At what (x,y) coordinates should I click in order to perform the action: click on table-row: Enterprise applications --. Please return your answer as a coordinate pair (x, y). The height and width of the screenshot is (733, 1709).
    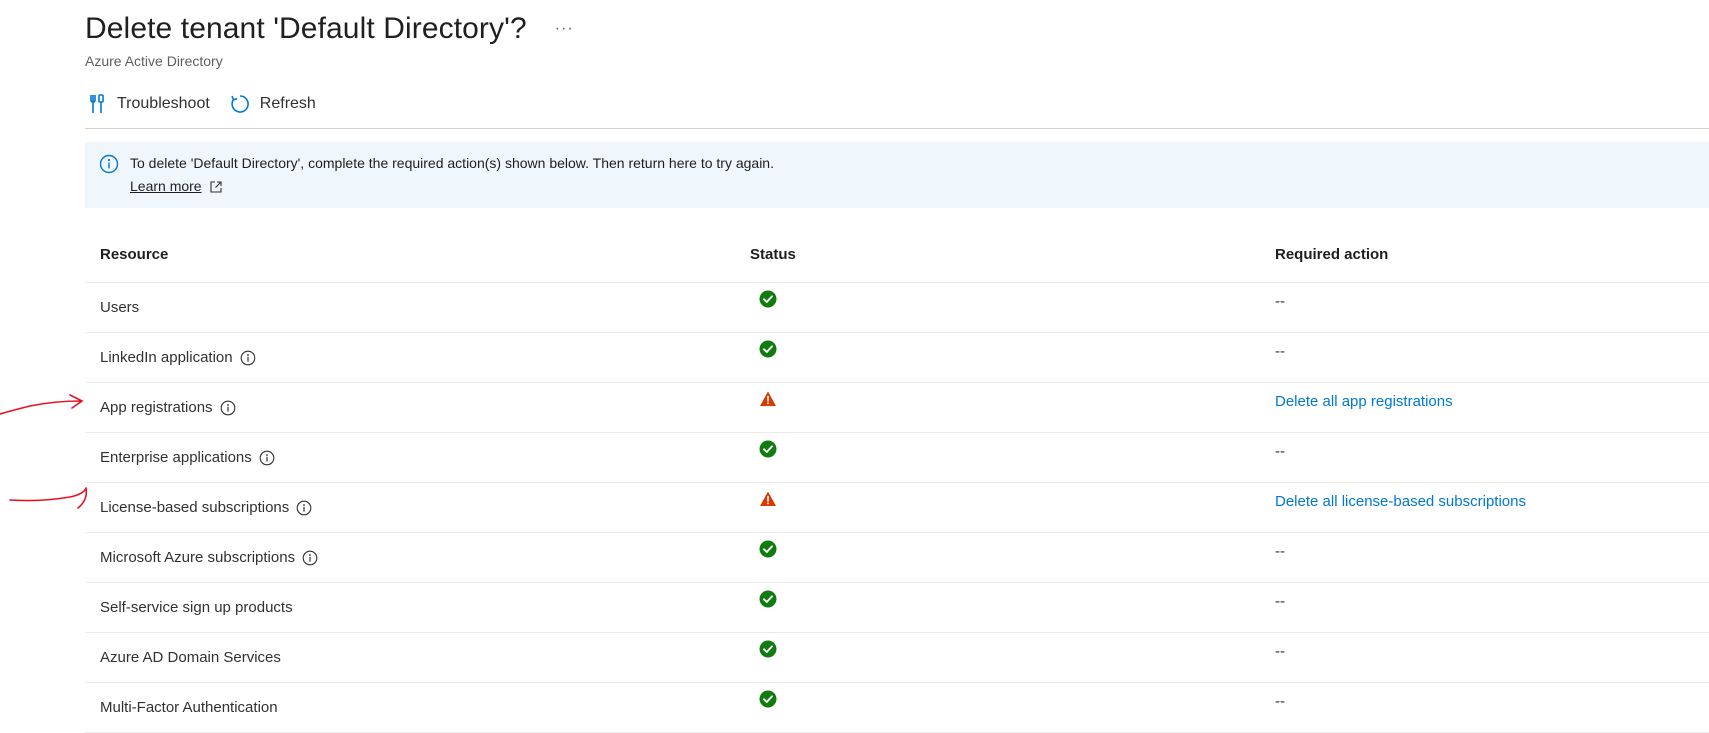
    Looking at the image, I should click on (897, 458).